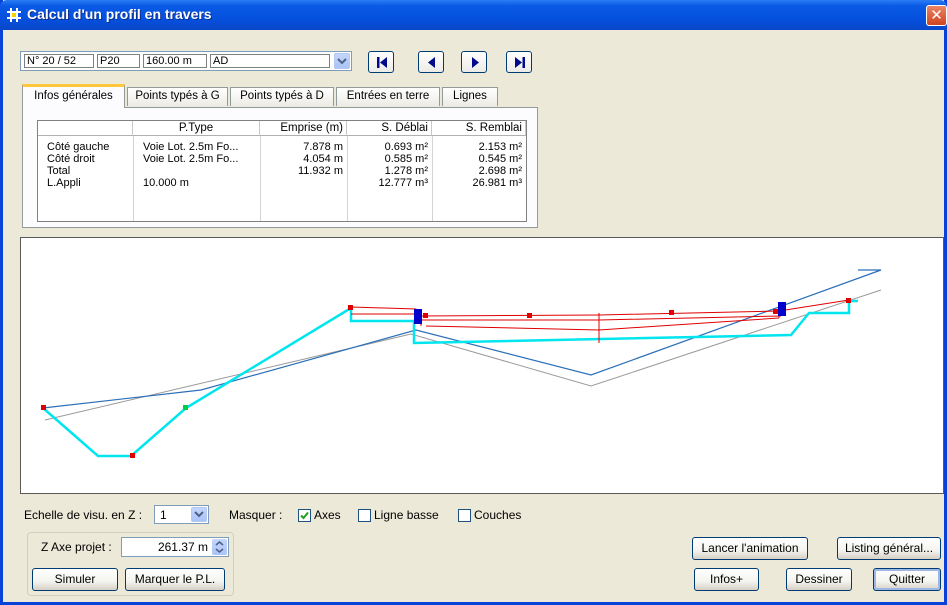 The width and height of the screenshot is (947, 605). I want to click on tab-points-types-d: Points typés à D, so click(282, 96).